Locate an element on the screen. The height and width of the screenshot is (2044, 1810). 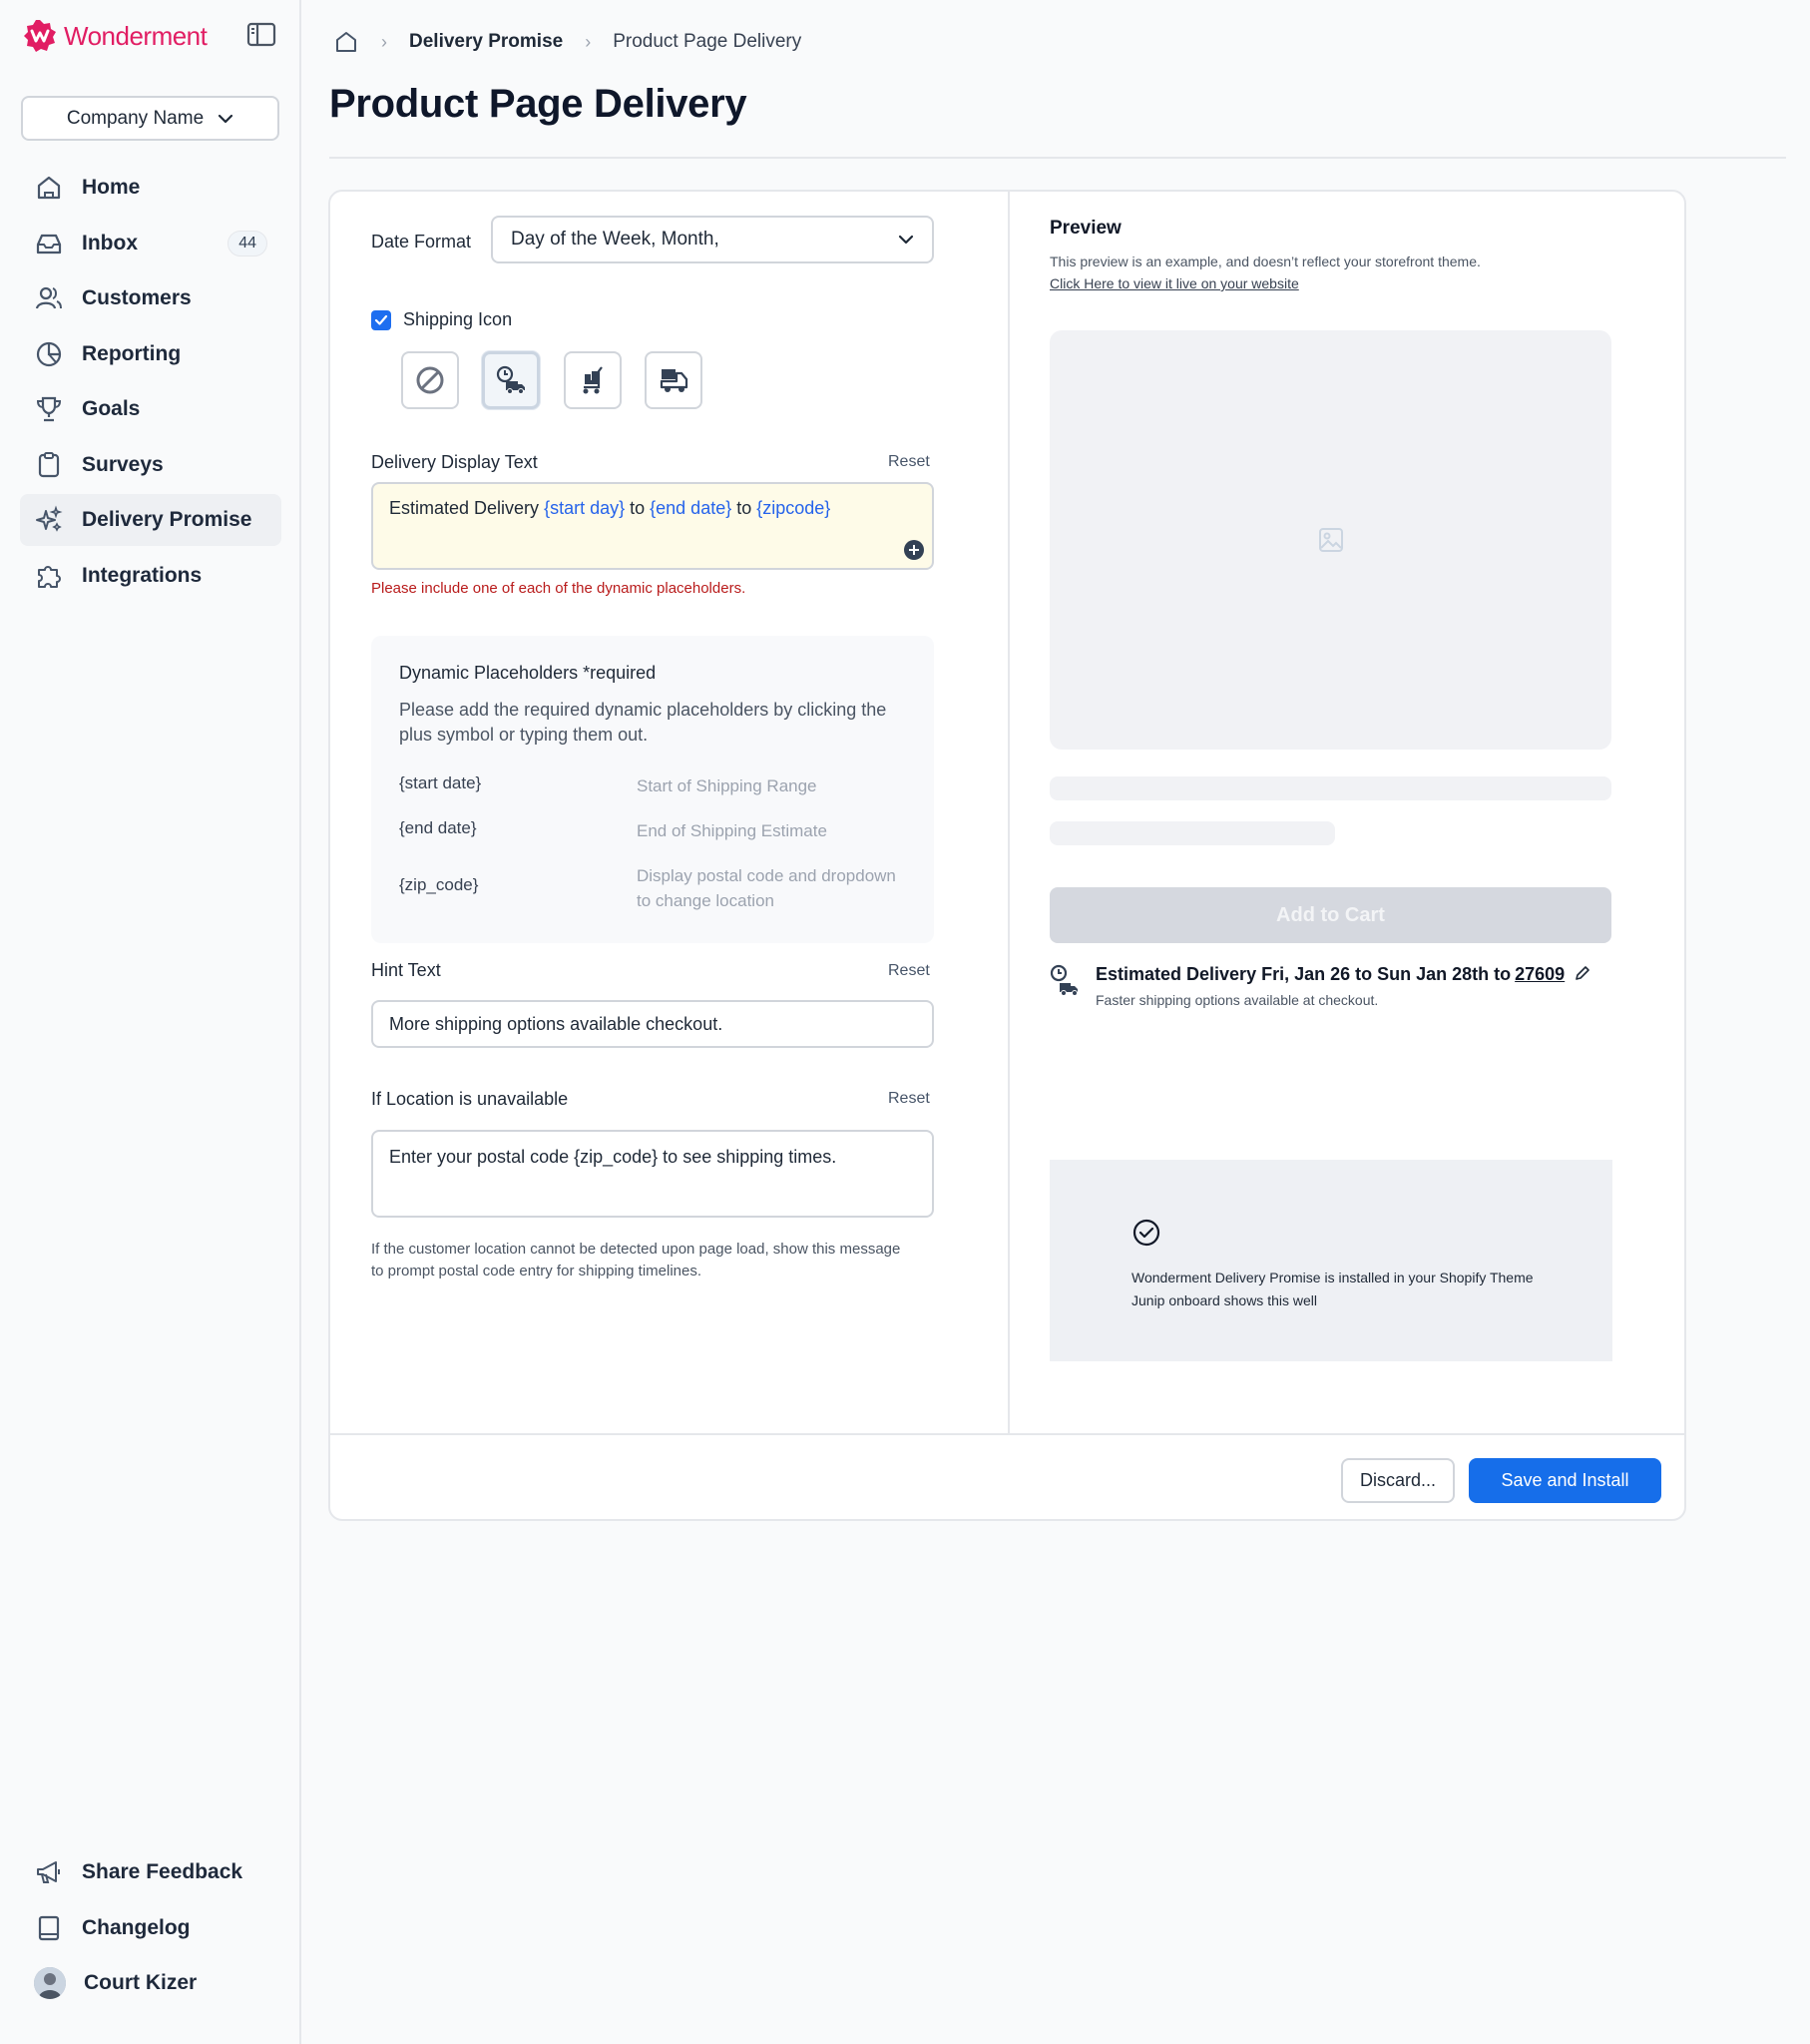
date-format-select: Day of the Week, Month, is located at coordinates (713, 239).